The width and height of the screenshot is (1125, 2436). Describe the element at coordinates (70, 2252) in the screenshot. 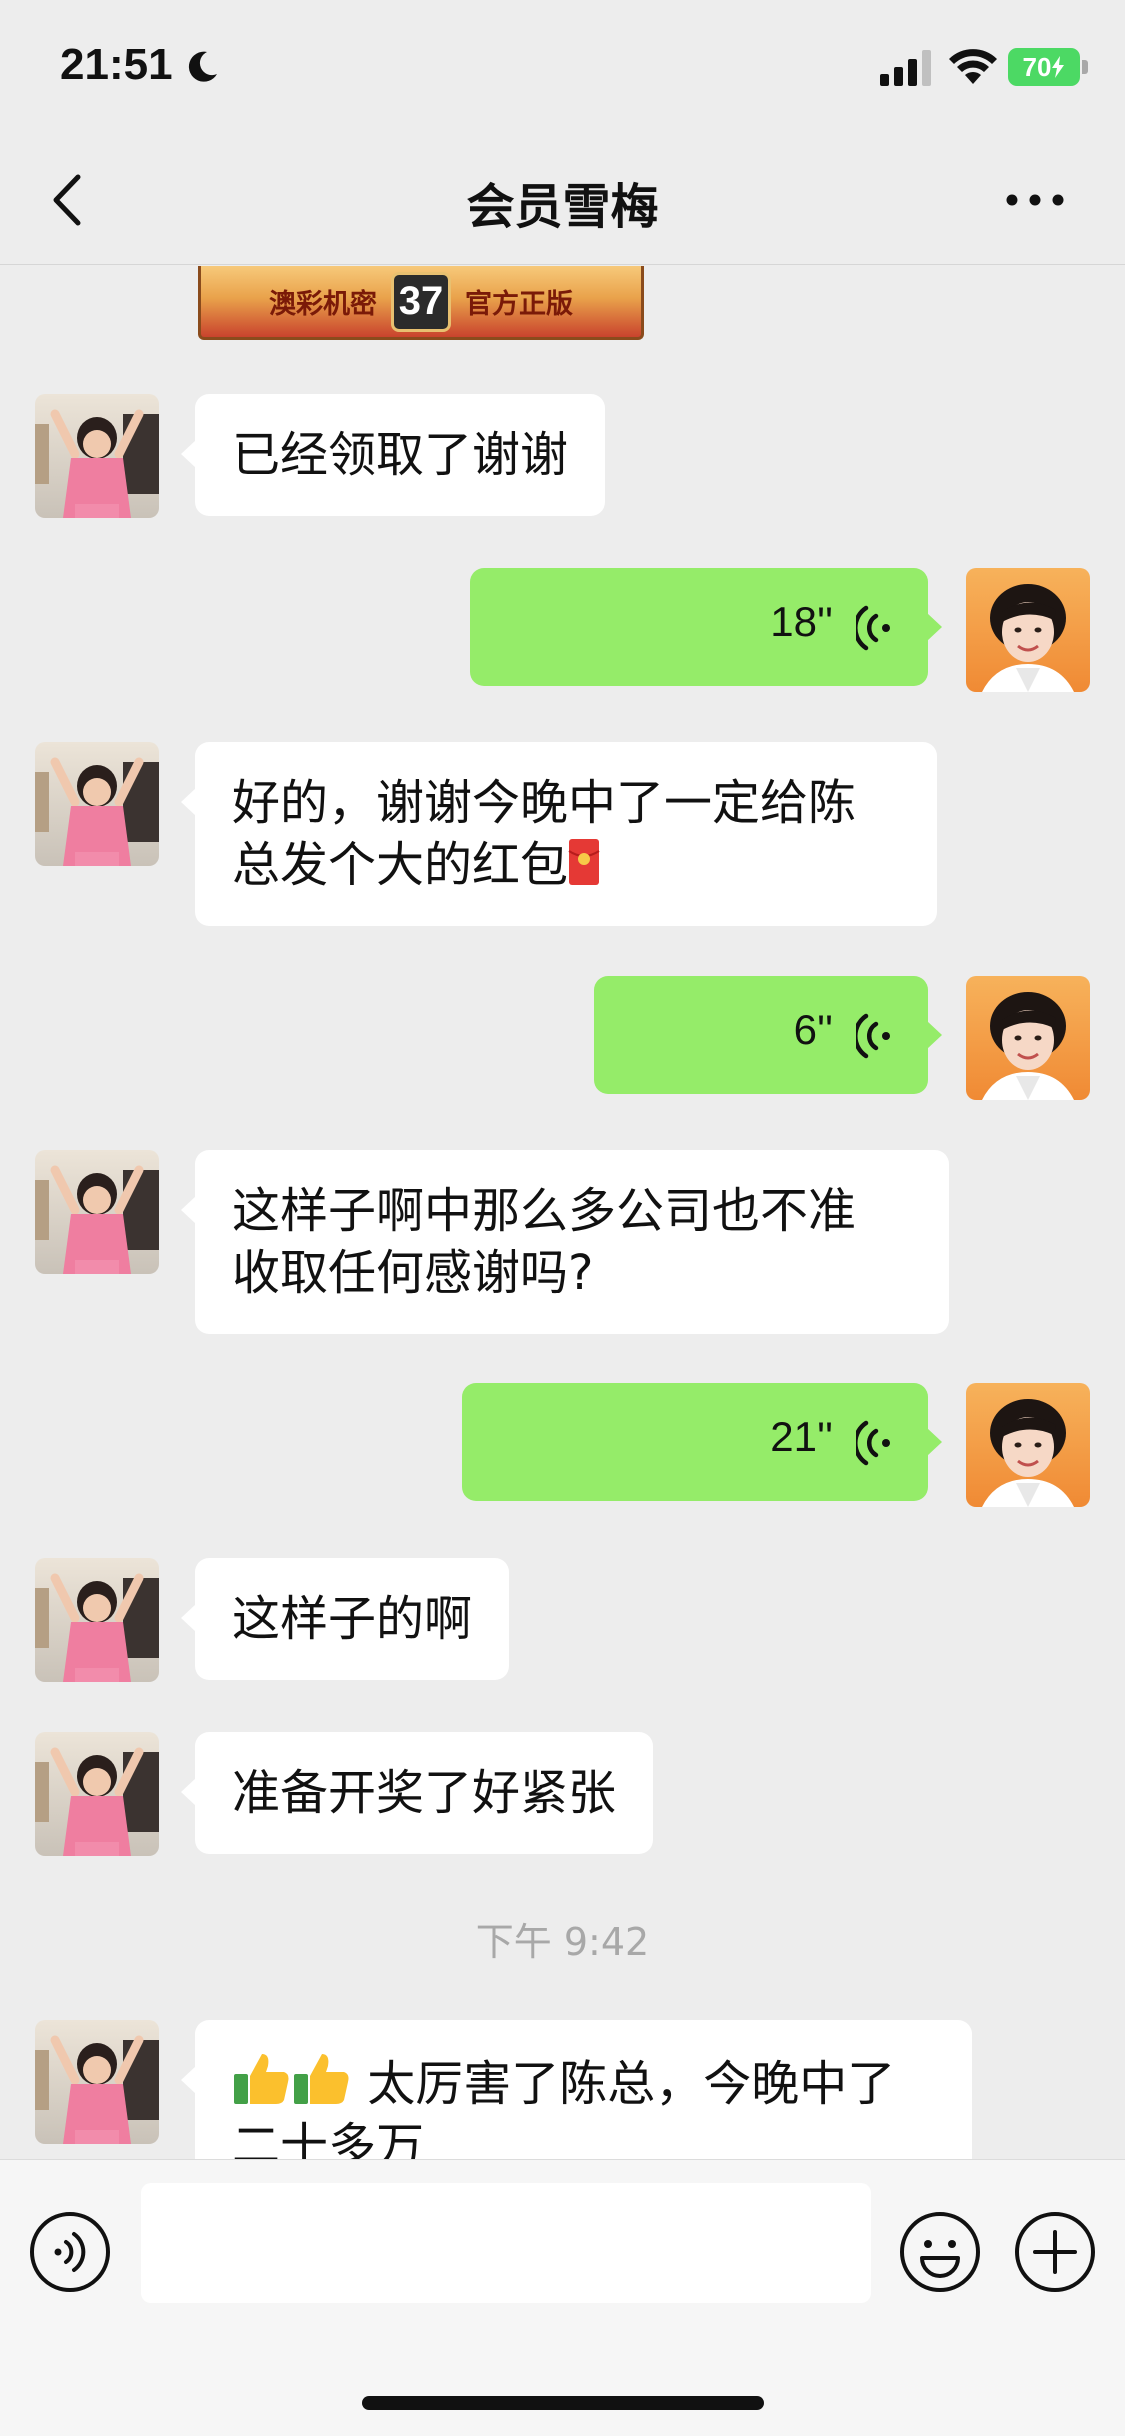

I see `voice-toggle-icon` at that location.